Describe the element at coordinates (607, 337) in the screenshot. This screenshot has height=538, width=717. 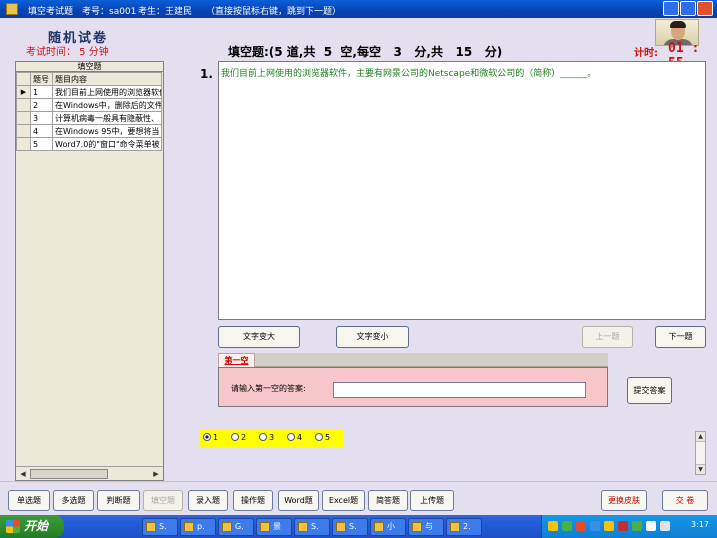
I see `prev-question-button: 上一题` at that location.